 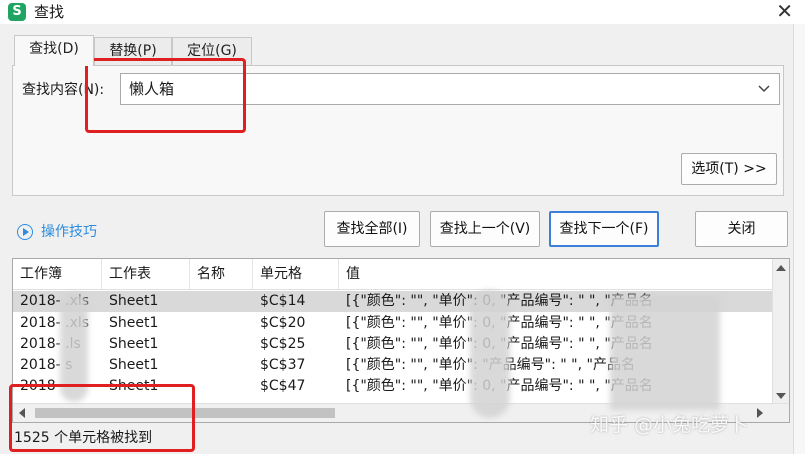 What do you see at coordinates (133, 51) in the screenshot?
I see `tab-replace: 替换(P)` at bounding box center [133, 51].